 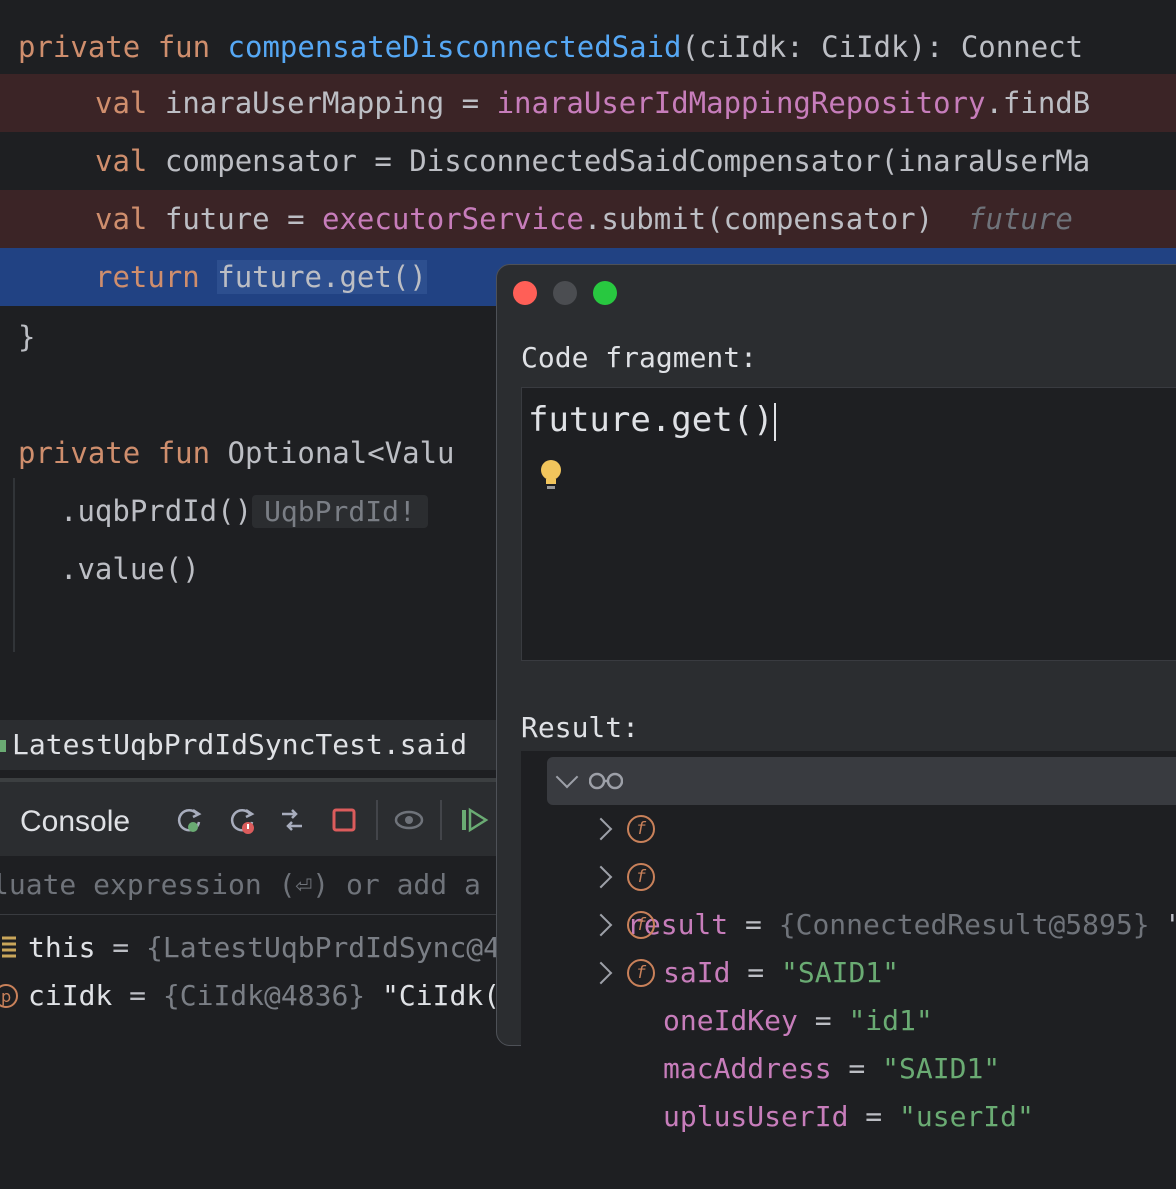 What do you see at coordinates (730, 1020) in the screenshot?
I see `field-name: oneIdKey` at bounding box center [730, 1020].